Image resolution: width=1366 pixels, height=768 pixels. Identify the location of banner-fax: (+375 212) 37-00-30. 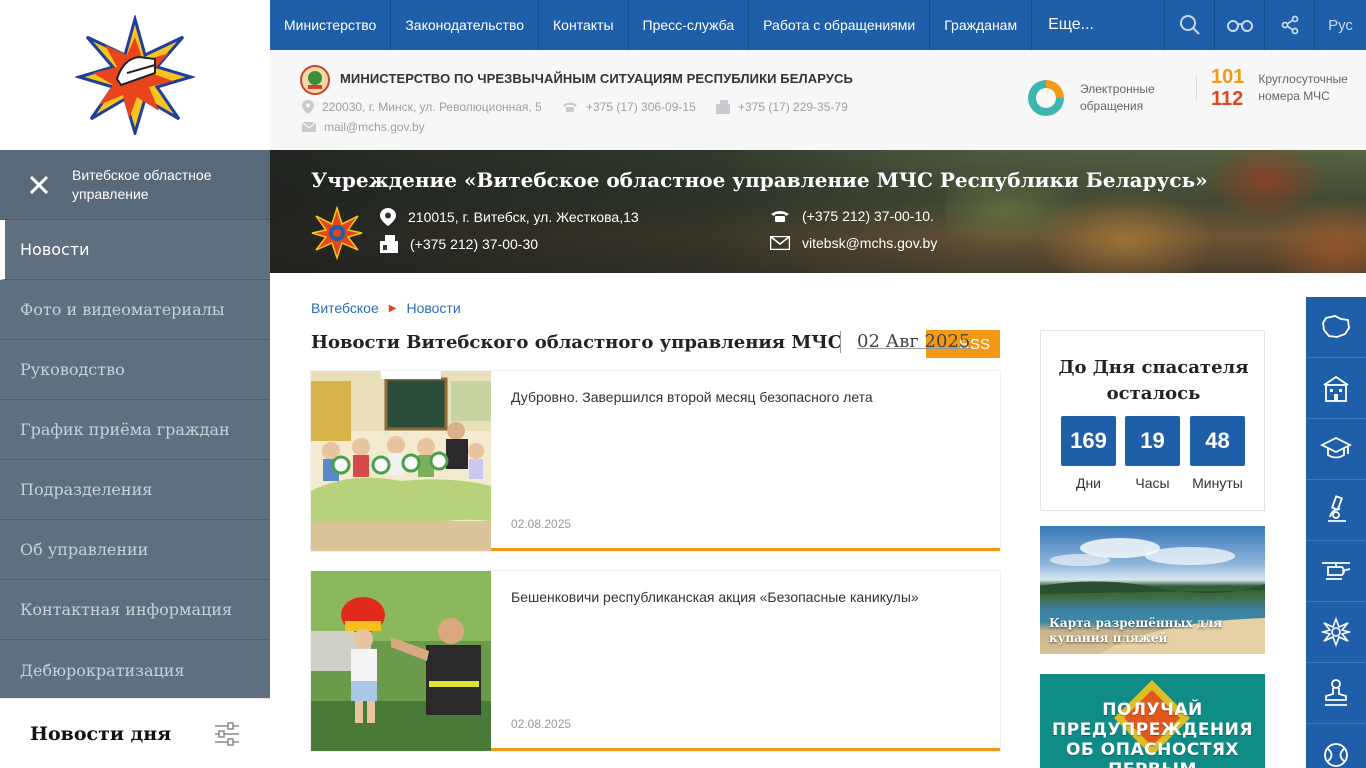
(459, 244).